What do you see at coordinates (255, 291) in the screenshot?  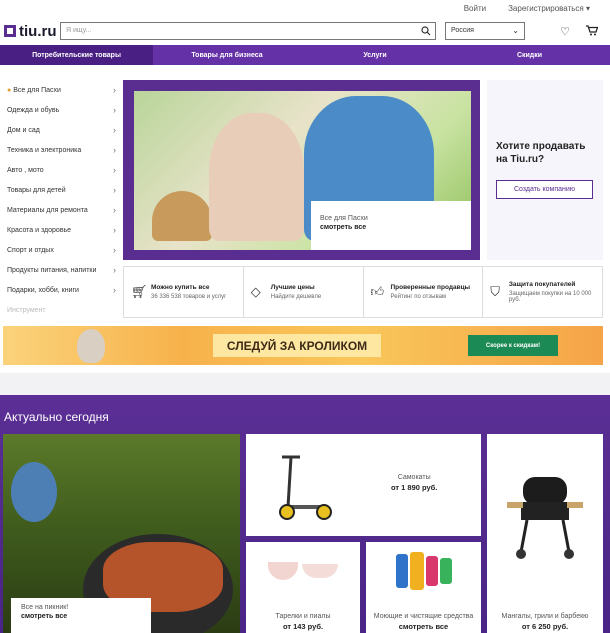 I see `tag-icon: ◇` at bounding box center [255, 291].